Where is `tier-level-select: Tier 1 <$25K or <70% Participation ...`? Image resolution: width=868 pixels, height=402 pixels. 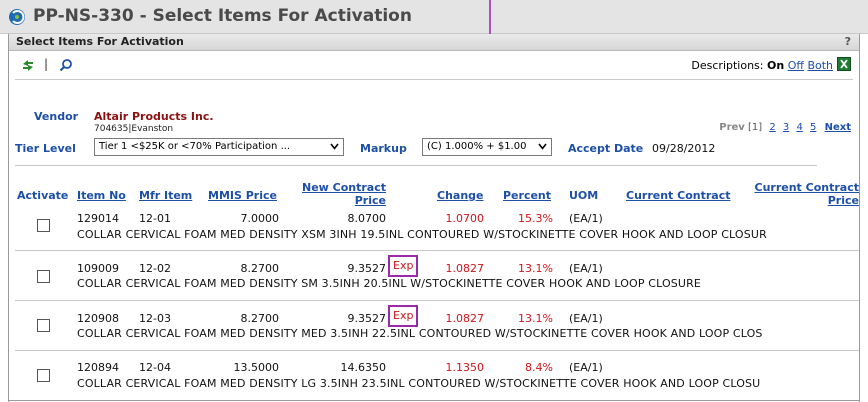
tier-level-select: Tier 1 <$25K or <70% Participation ... is located at coordinates (219, 147).